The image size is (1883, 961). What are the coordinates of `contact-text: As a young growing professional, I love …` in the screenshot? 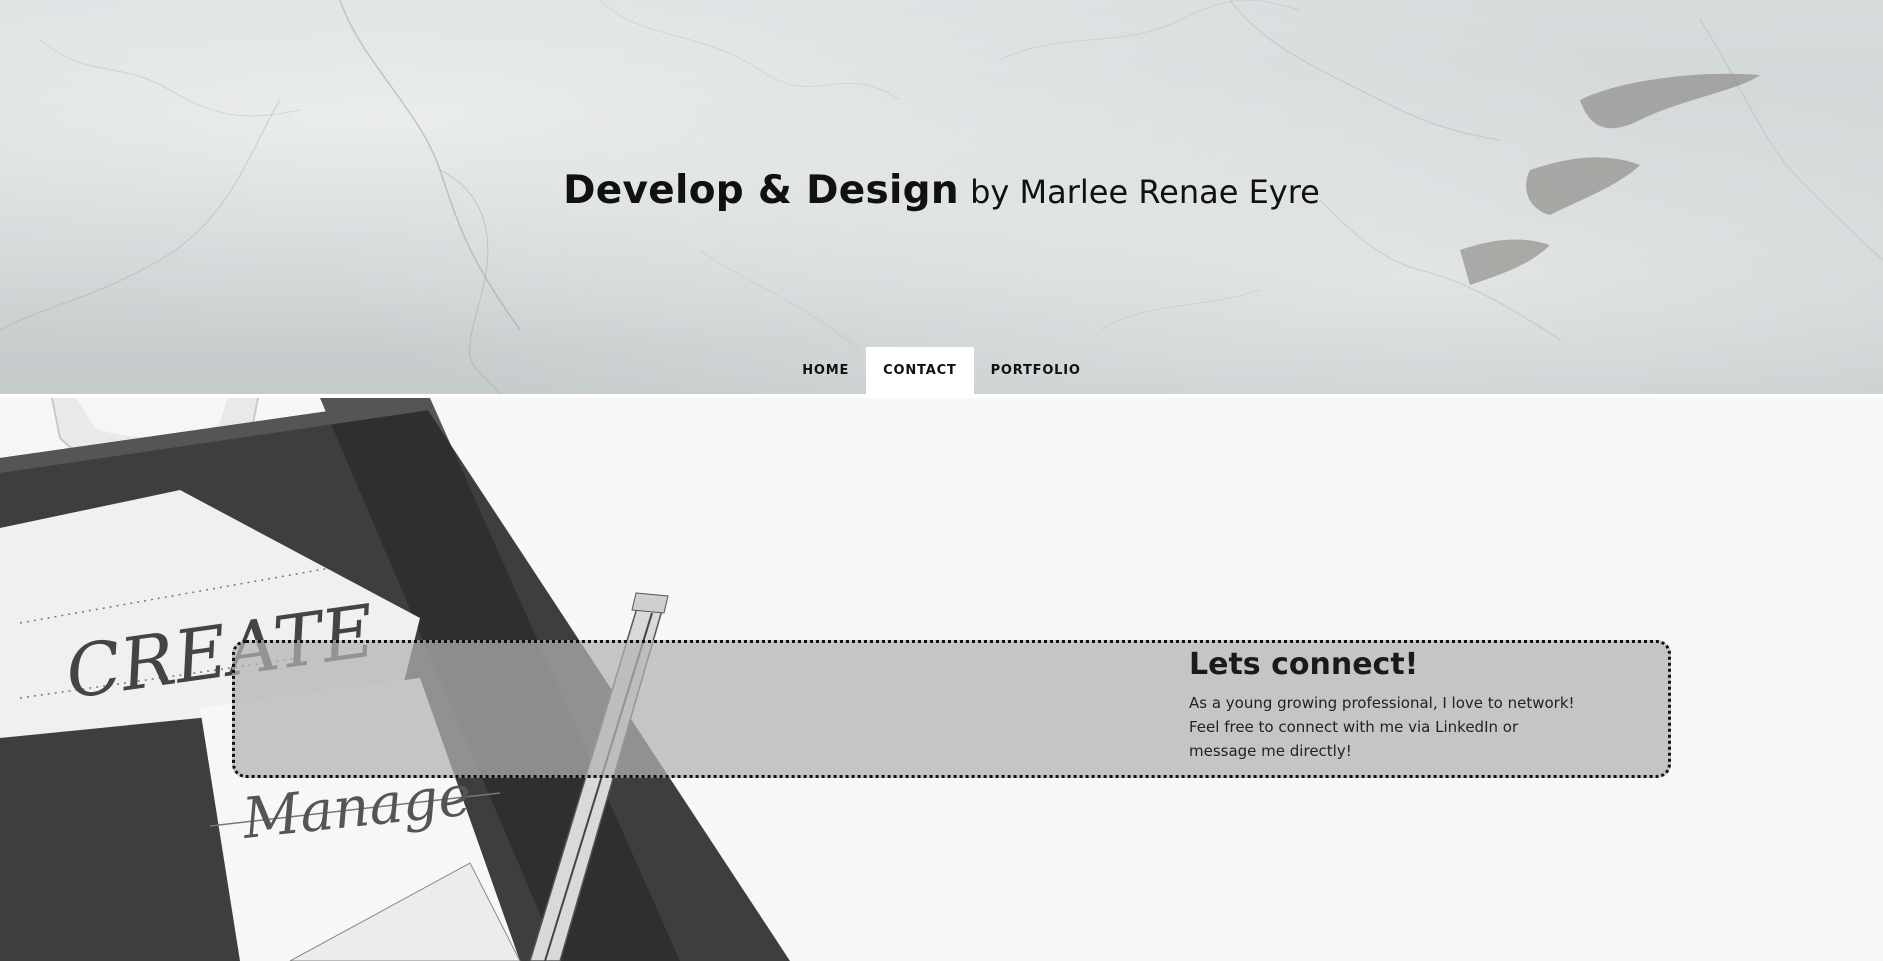 It's located at (1382, 727).